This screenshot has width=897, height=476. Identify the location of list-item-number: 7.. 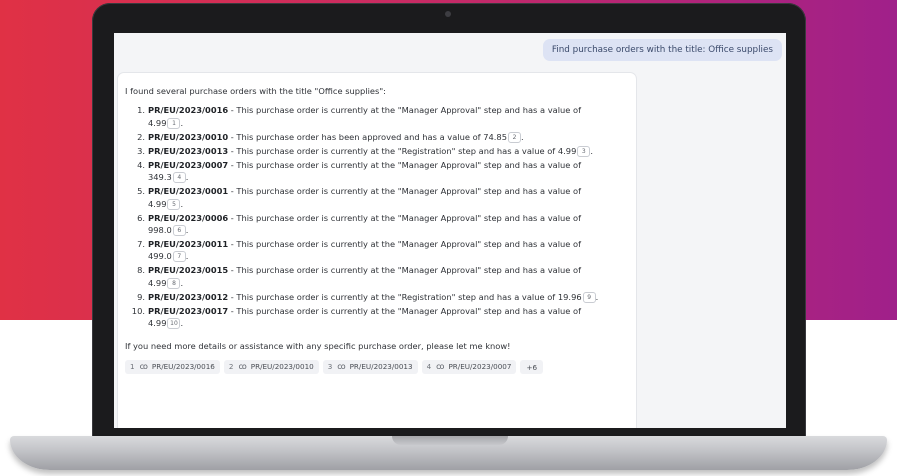
(141, 244).